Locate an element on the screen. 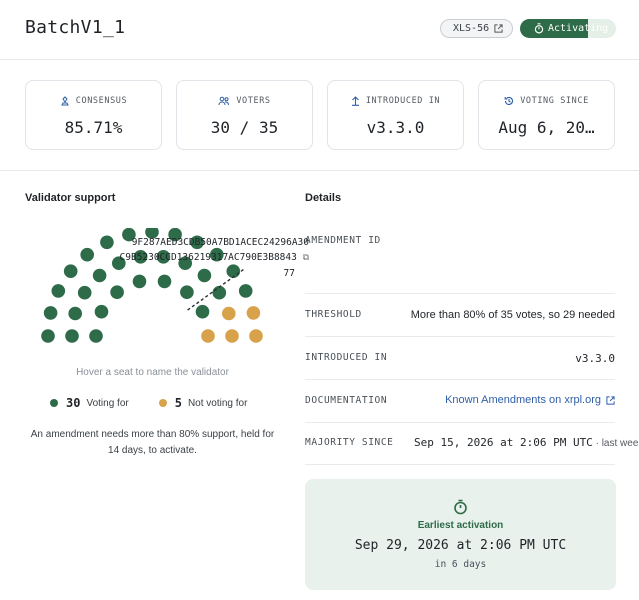  introduced-value: v3.3.0 is located at coordinates (595, 358).